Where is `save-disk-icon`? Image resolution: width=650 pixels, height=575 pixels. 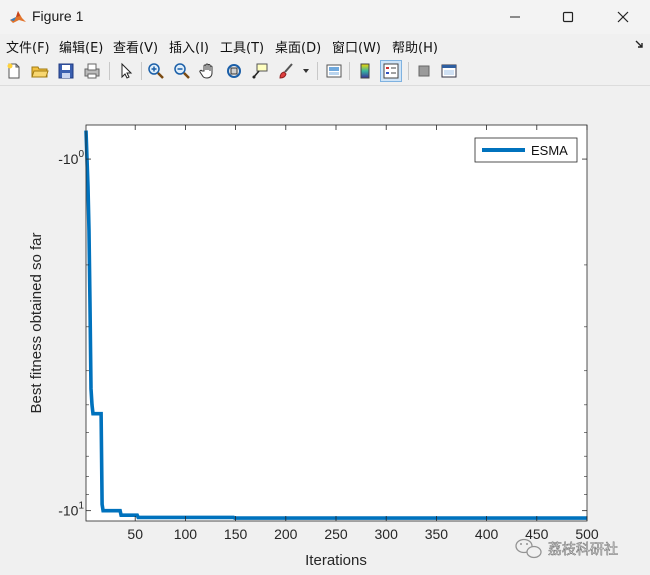
save-disk-icon is located at coordinates (66, 71).